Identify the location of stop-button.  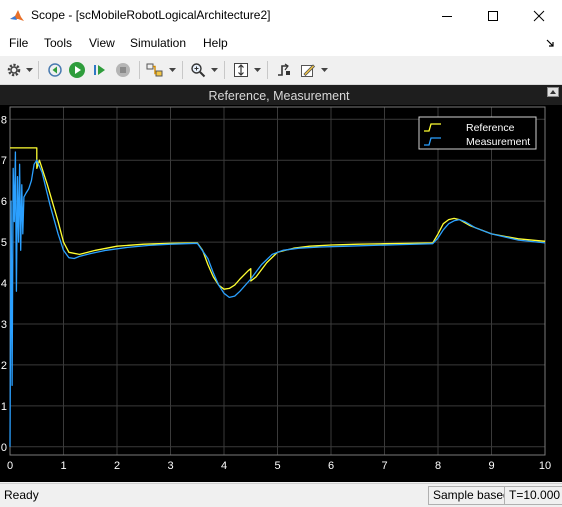
(123, 70).